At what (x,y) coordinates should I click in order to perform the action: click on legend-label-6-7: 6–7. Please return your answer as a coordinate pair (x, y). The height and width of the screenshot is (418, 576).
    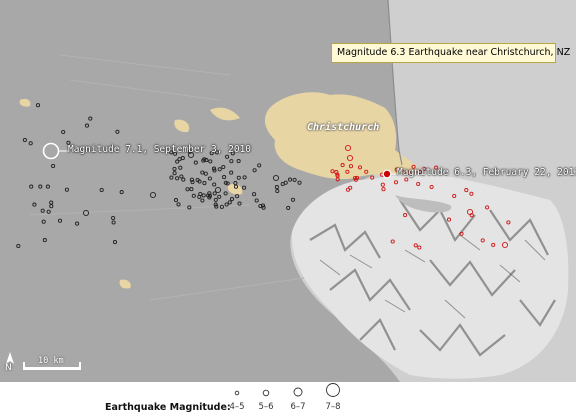
    Looking at the image, I should click on (298, 407).